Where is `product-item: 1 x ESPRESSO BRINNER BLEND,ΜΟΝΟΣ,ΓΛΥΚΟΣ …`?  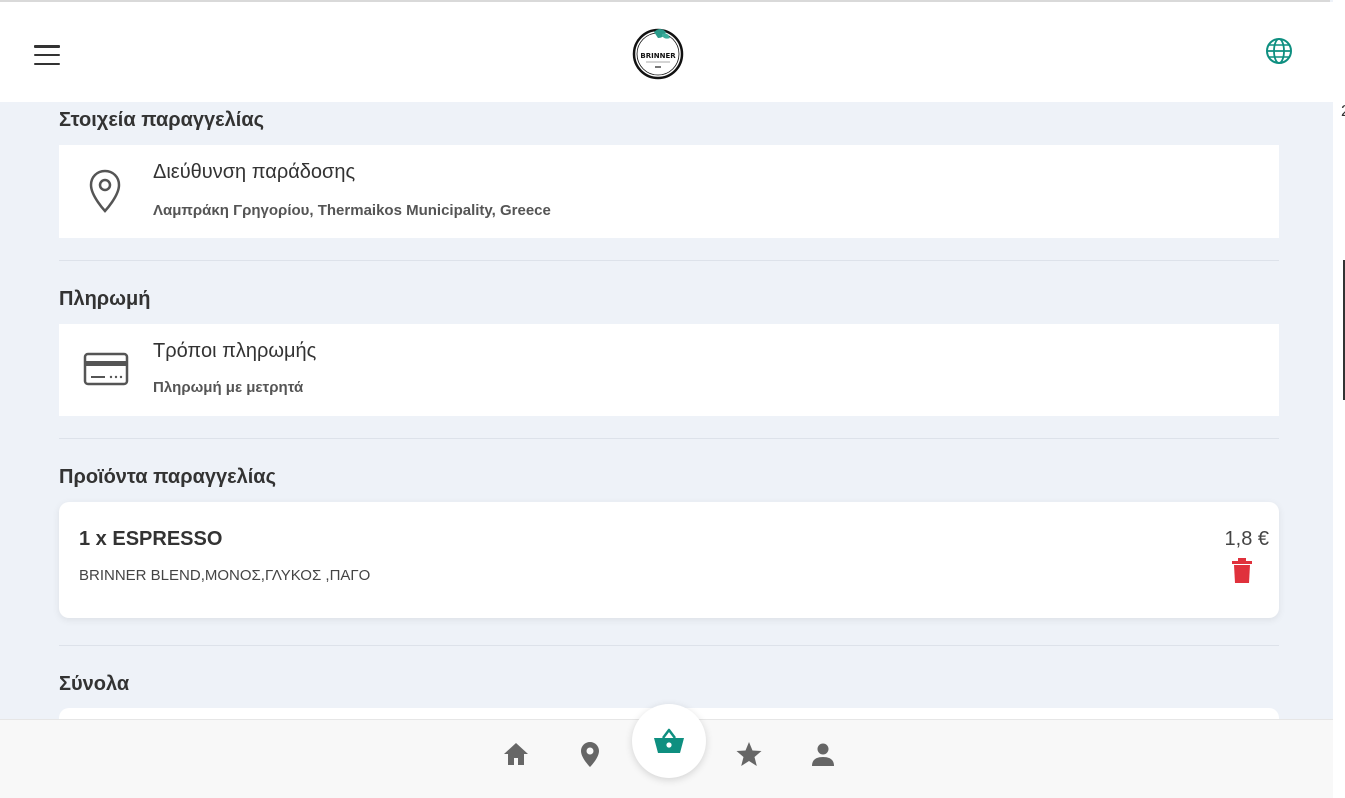 product-item: 1 x ESPRESSO BRINNER BLEND,ΜΟΝΟΣ,ΓΛΥΚΟΣ … is located at coordinates (669, 560).